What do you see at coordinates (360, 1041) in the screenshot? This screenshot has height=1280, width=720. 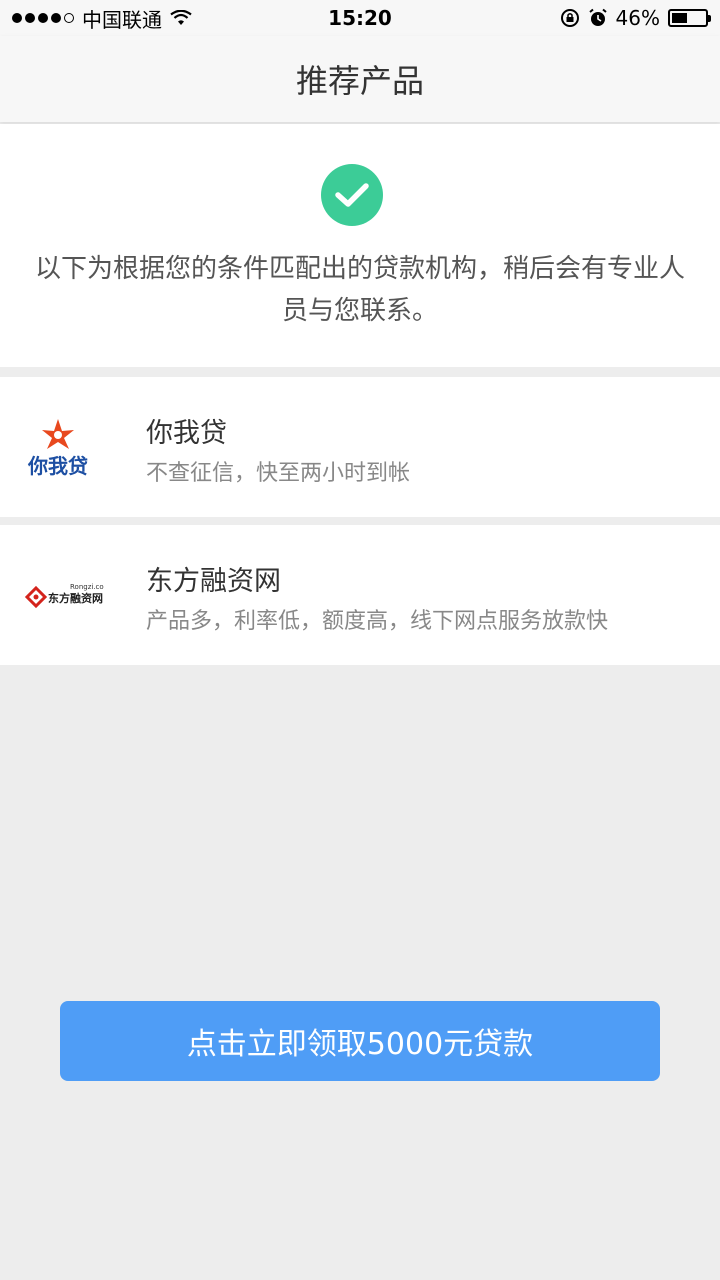 I see `claim-loan-button: 点击立即领取5000元贷款` at bounding box center [360, 1041].